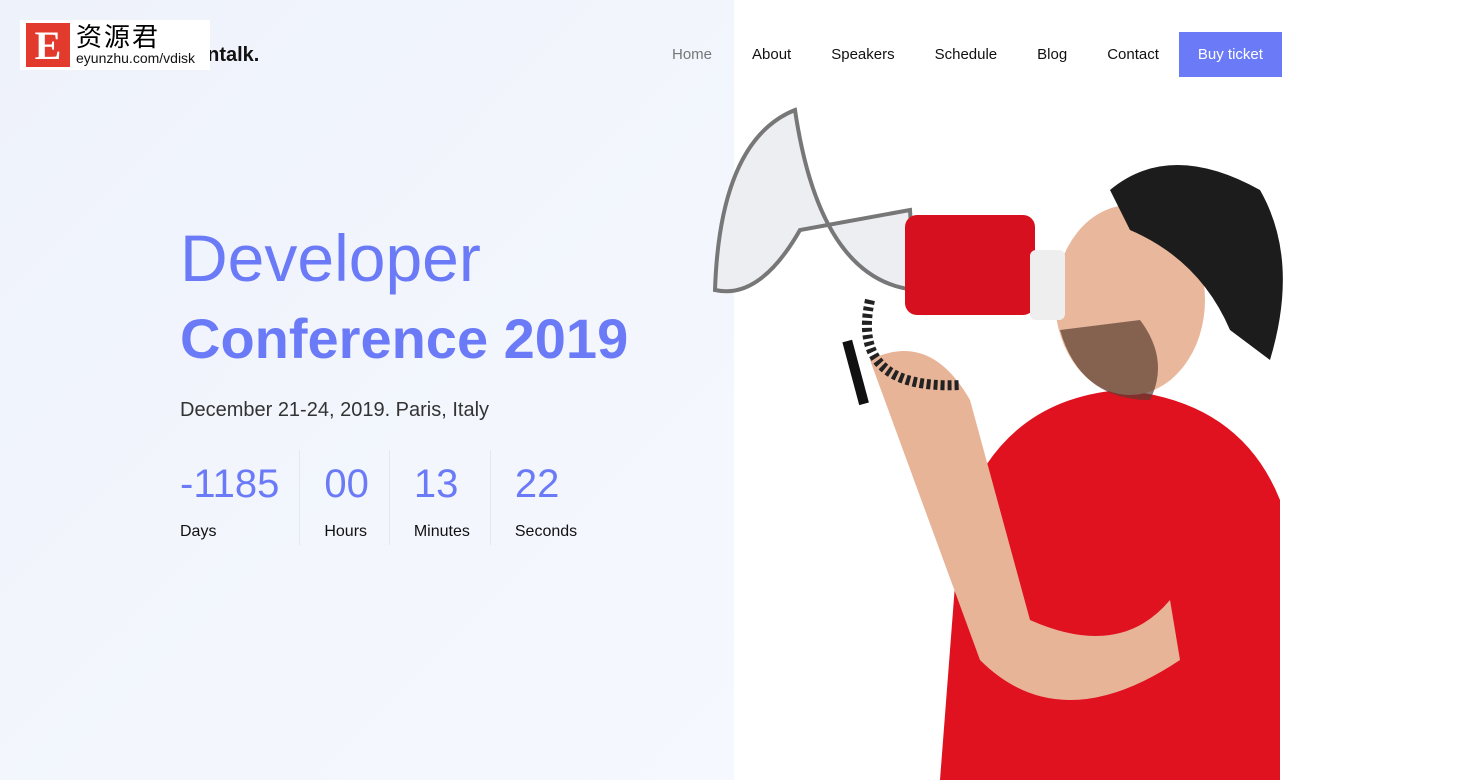 The image size is (1470, 780). I want to click on countdown-minutes: 13 Minutes, so click(452, 497).